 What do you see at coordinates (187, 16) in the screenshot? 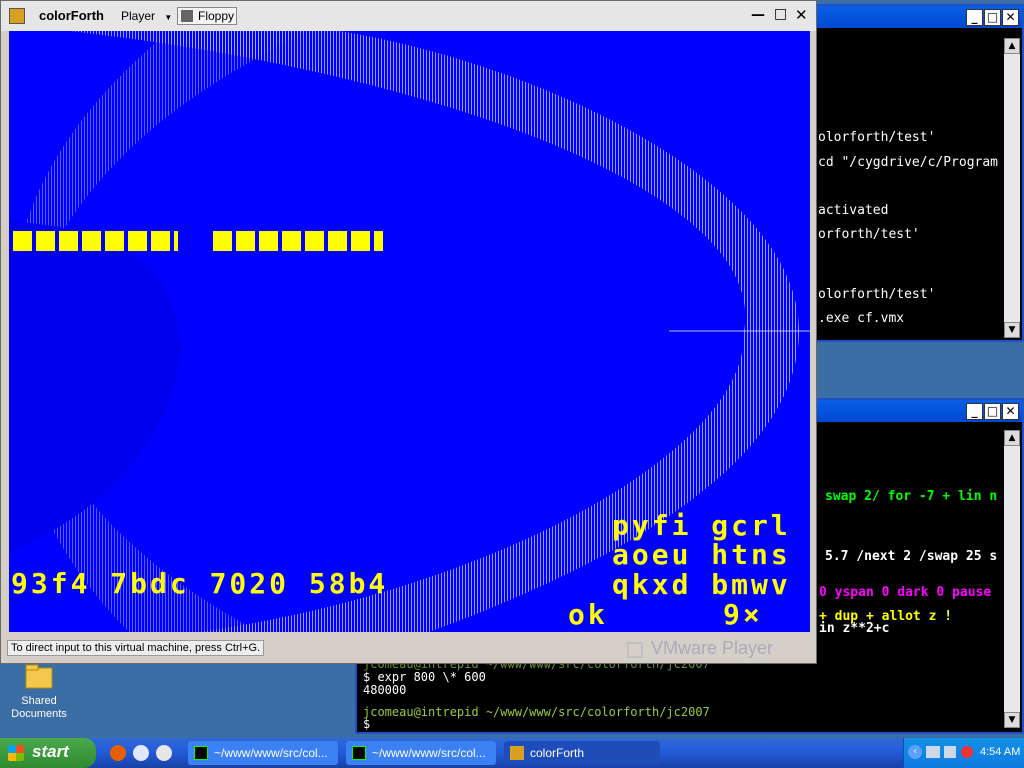
I see `floppy-icon` at bounding box center [187, 16].